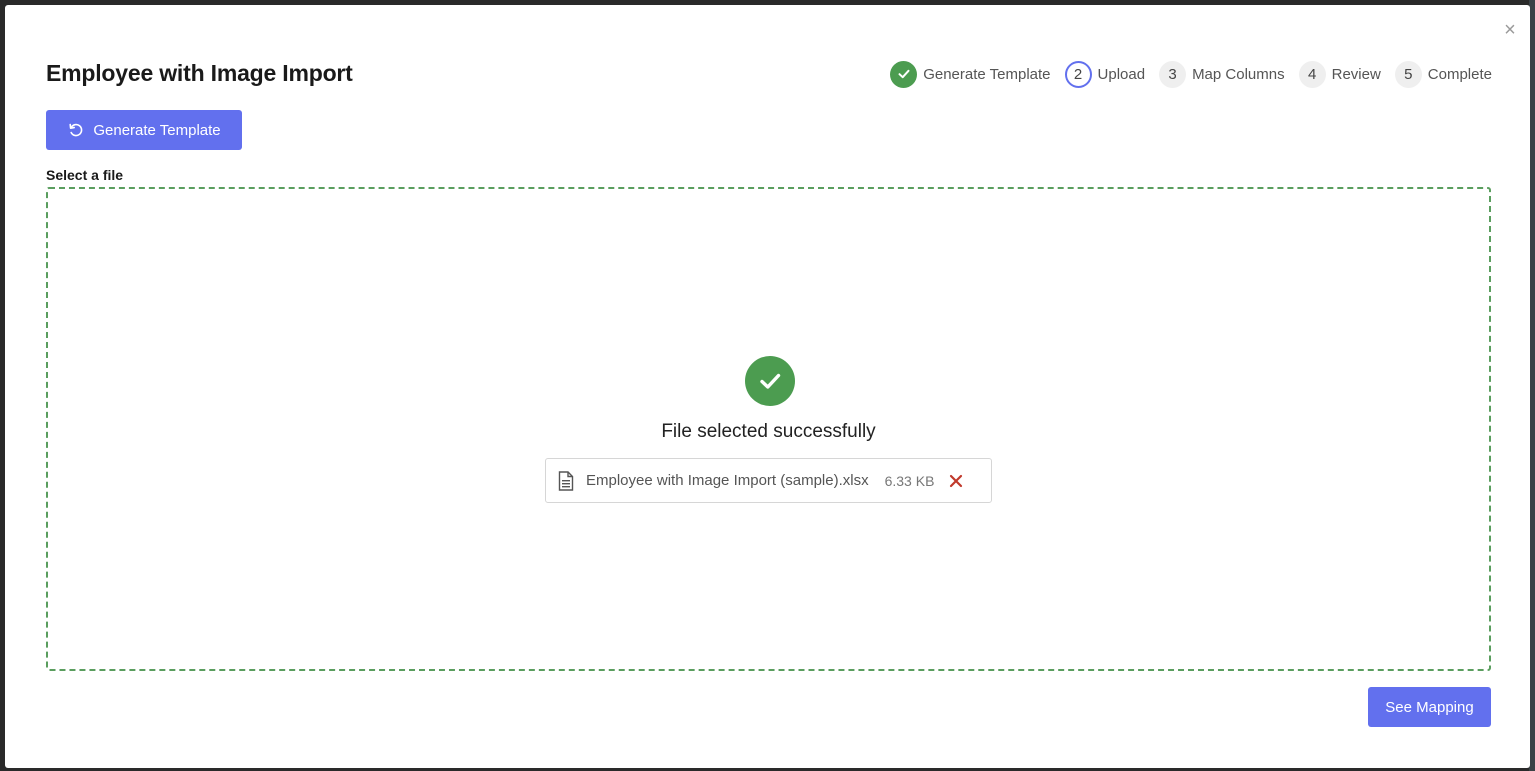 The height and width of the screenshot is (771, 1535). Describe the element at coordinates (1121, 74) in the screenshot. I see `step-label: Upload` at that location.